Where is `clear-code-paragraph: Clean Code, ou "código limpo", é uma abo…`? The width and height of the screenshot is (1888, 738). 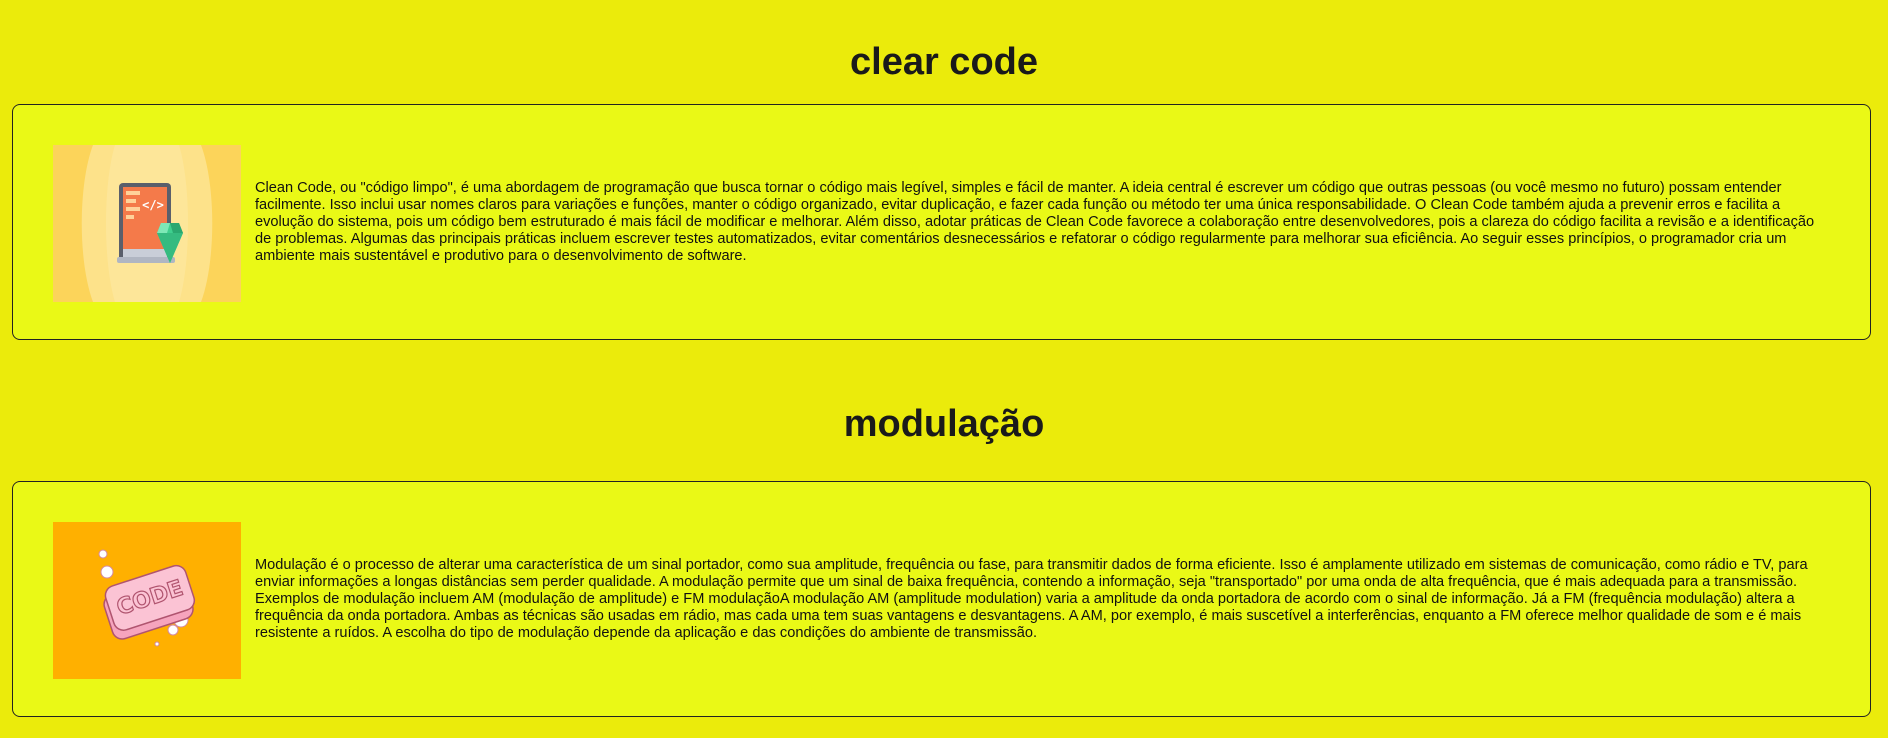 clear-code-paragraph: Clean Code, ou "código limpo", é uma abo… is located at coordinates (1035, 221).